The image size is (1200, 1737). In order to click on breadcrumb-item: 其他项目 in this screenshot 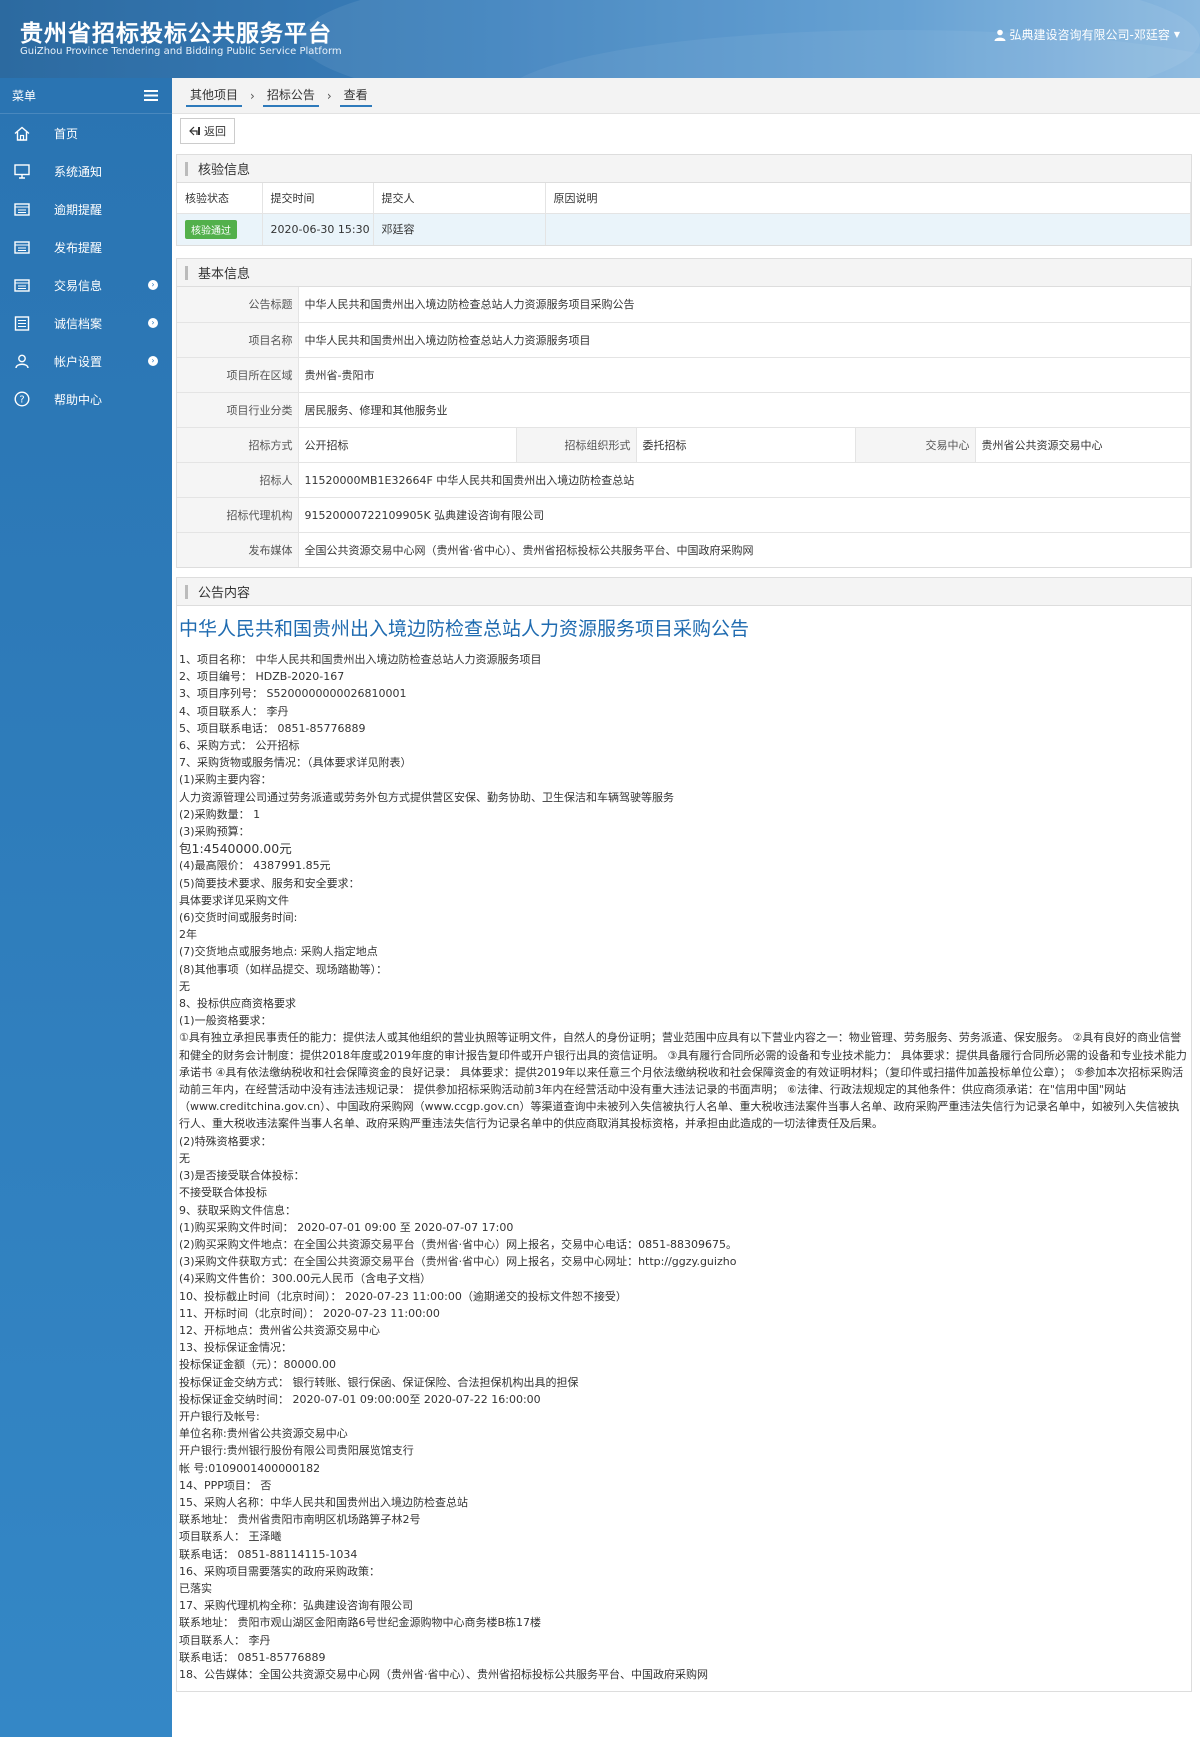, I will do `click(214, 96)`.